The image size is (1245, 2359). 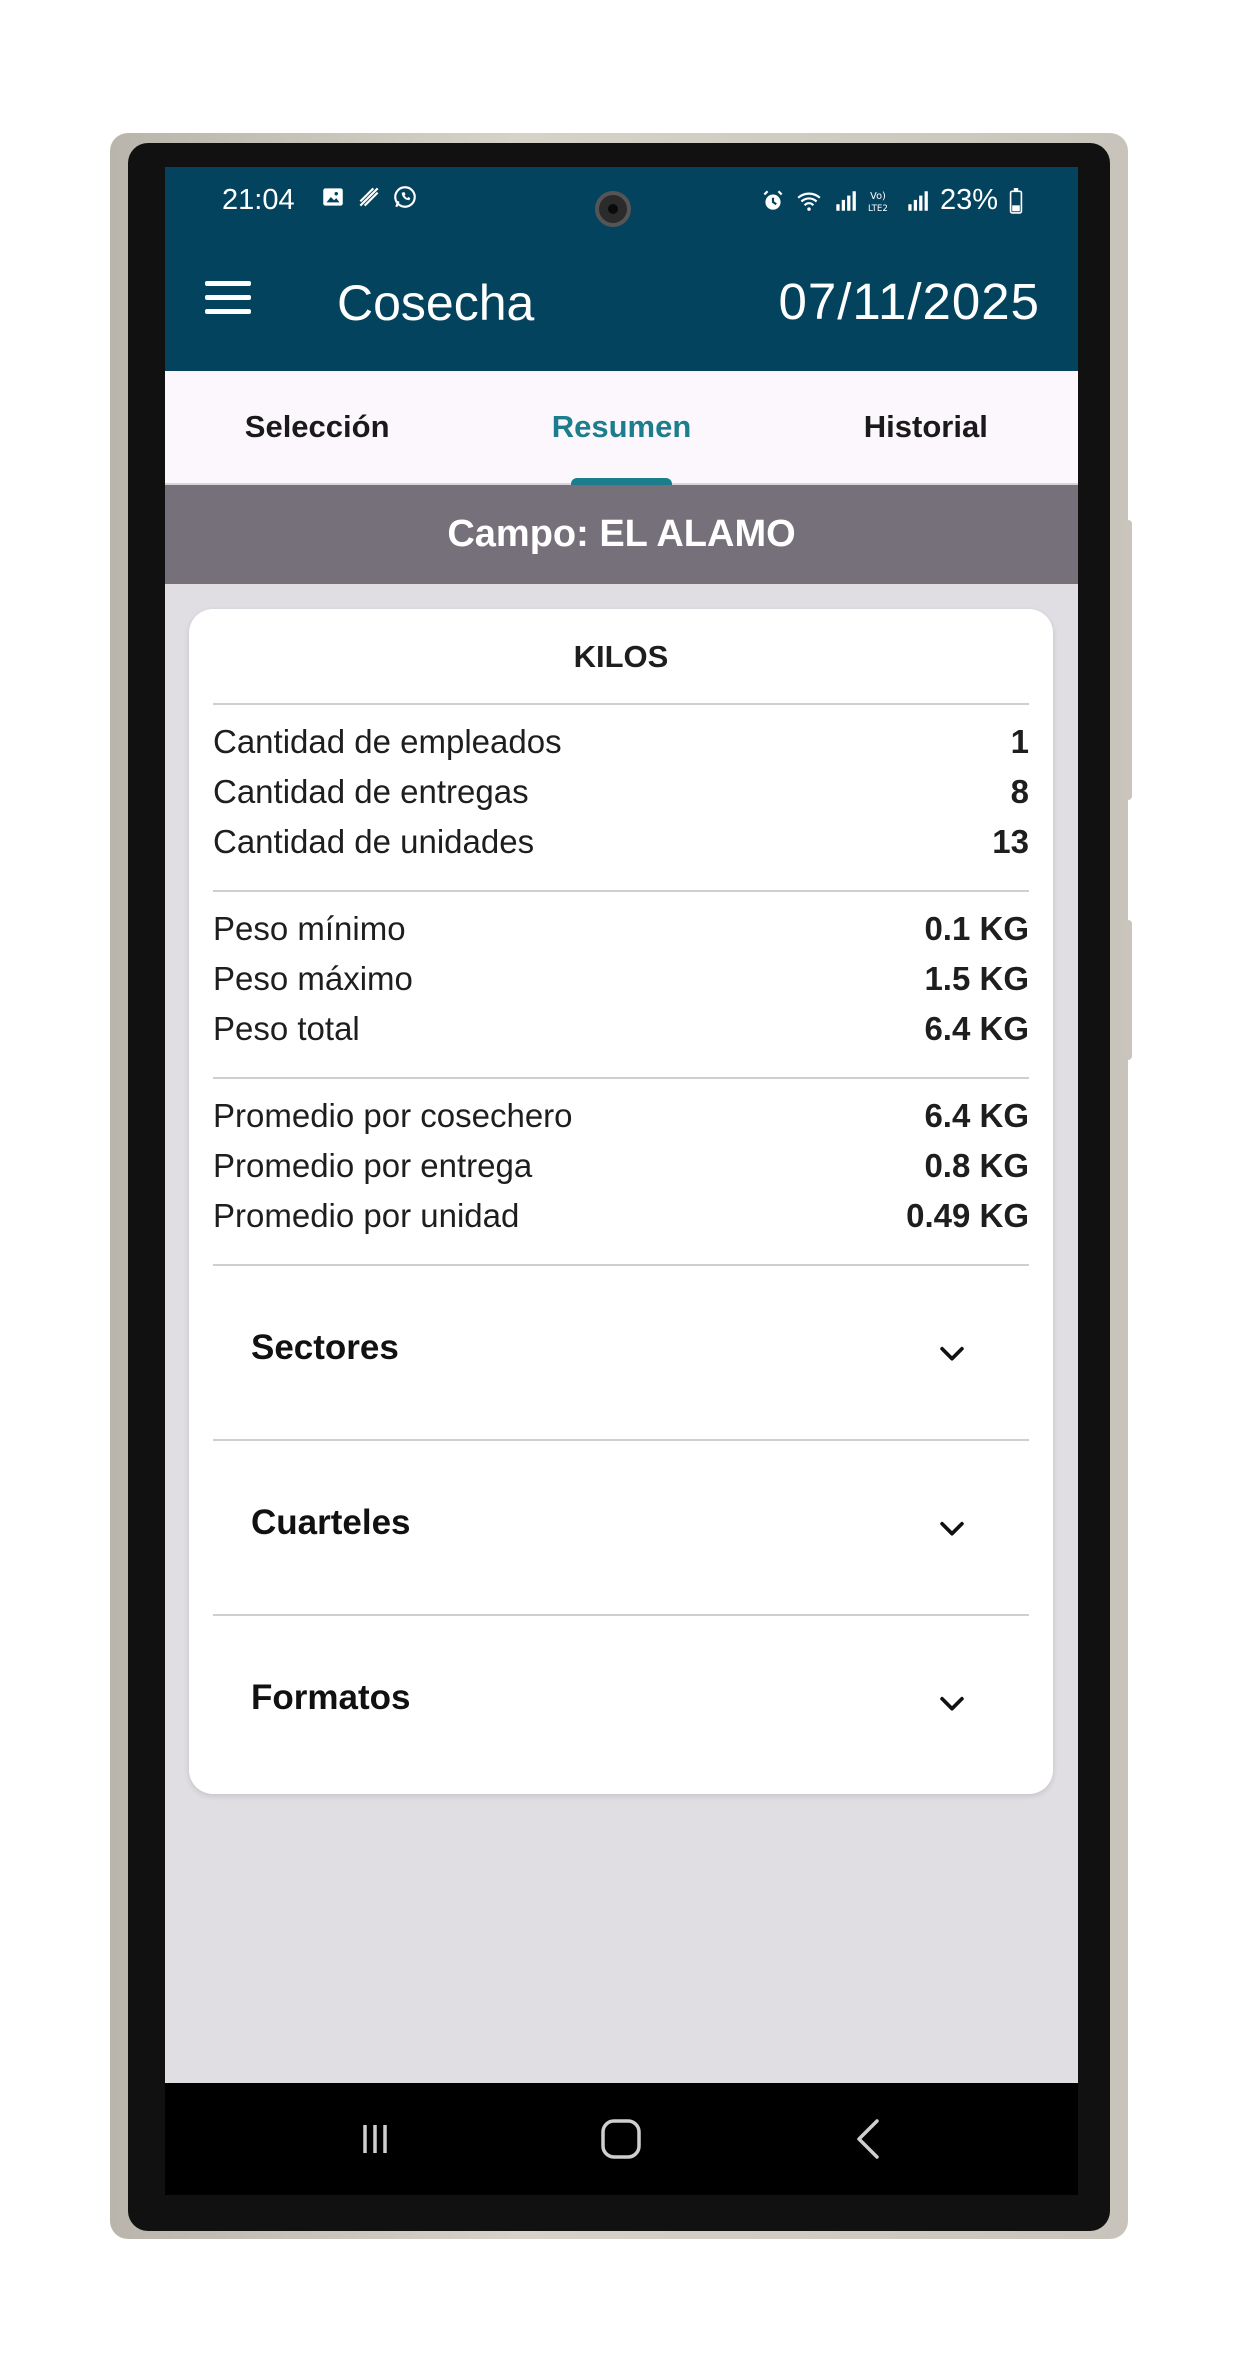 I want to click on card-title: KILOS, so click(x=621, y=656).